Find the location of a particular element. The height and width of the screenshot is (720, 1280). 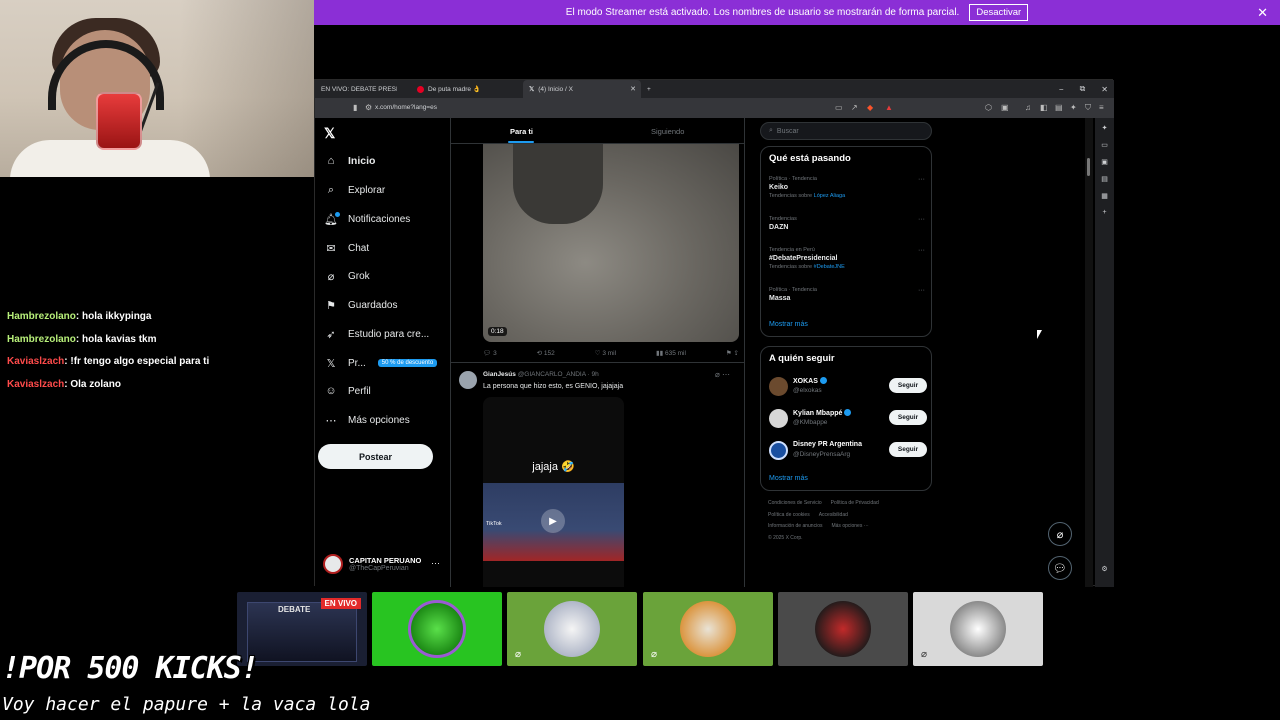

tweet-video-2: jajaja 🤣 ▶ TikTok is located at coordinates (553, 492).